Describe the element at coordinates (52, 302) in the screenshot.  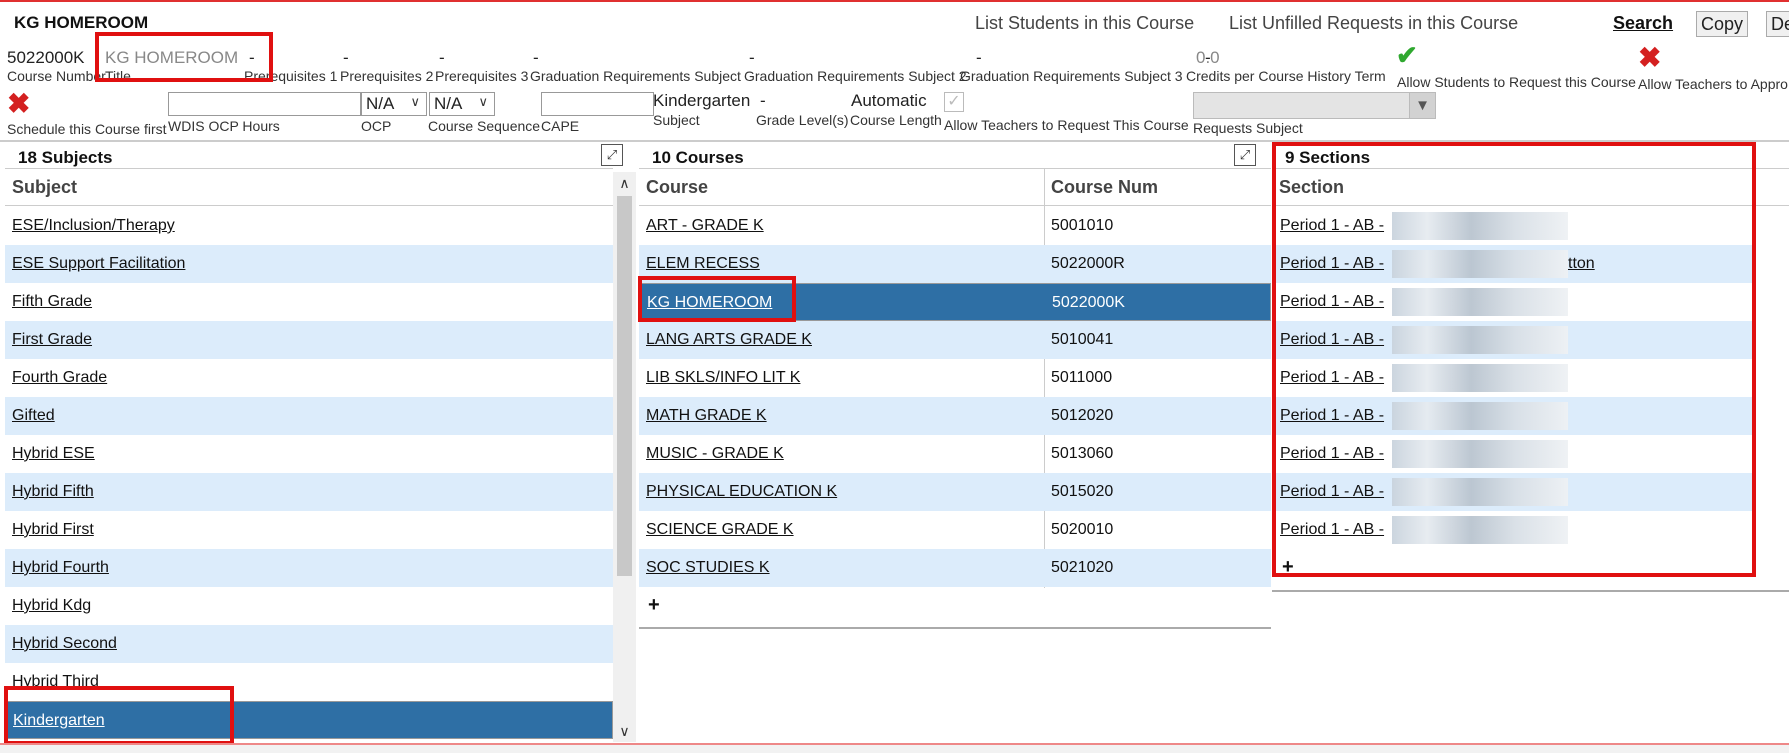
I see `subject-link: Fifth Grade` at that location.